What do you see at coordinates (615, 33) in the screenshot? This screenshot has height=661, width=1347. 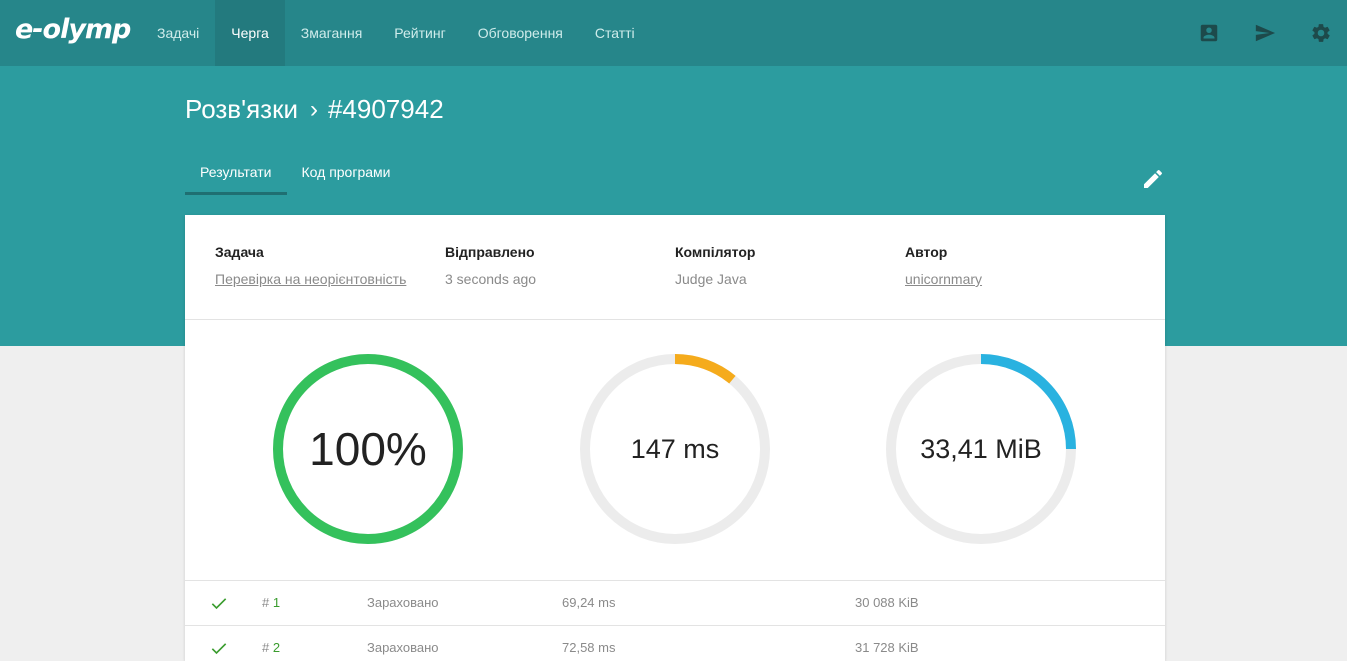 I see `nav-item-articles: Статті` at bounding box center [615, 33].